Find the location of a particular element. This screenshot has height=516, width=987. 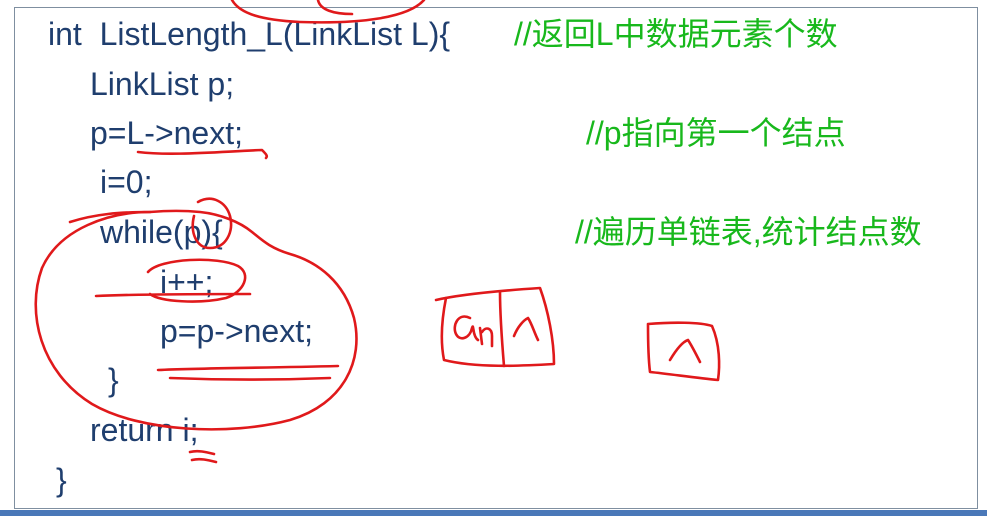

comment-traverse: //遍历单链表,统计结点数 is located at coordinates (748, 232).